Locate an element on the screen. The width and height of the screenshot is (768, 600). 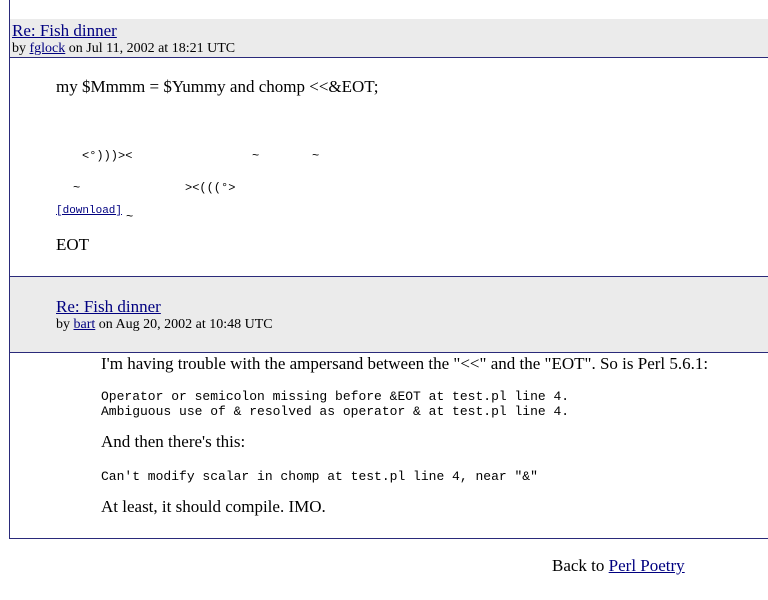
reply-date: on Aug 20, 2002 at 10:48 UTC is located at coordinates (184, 324).